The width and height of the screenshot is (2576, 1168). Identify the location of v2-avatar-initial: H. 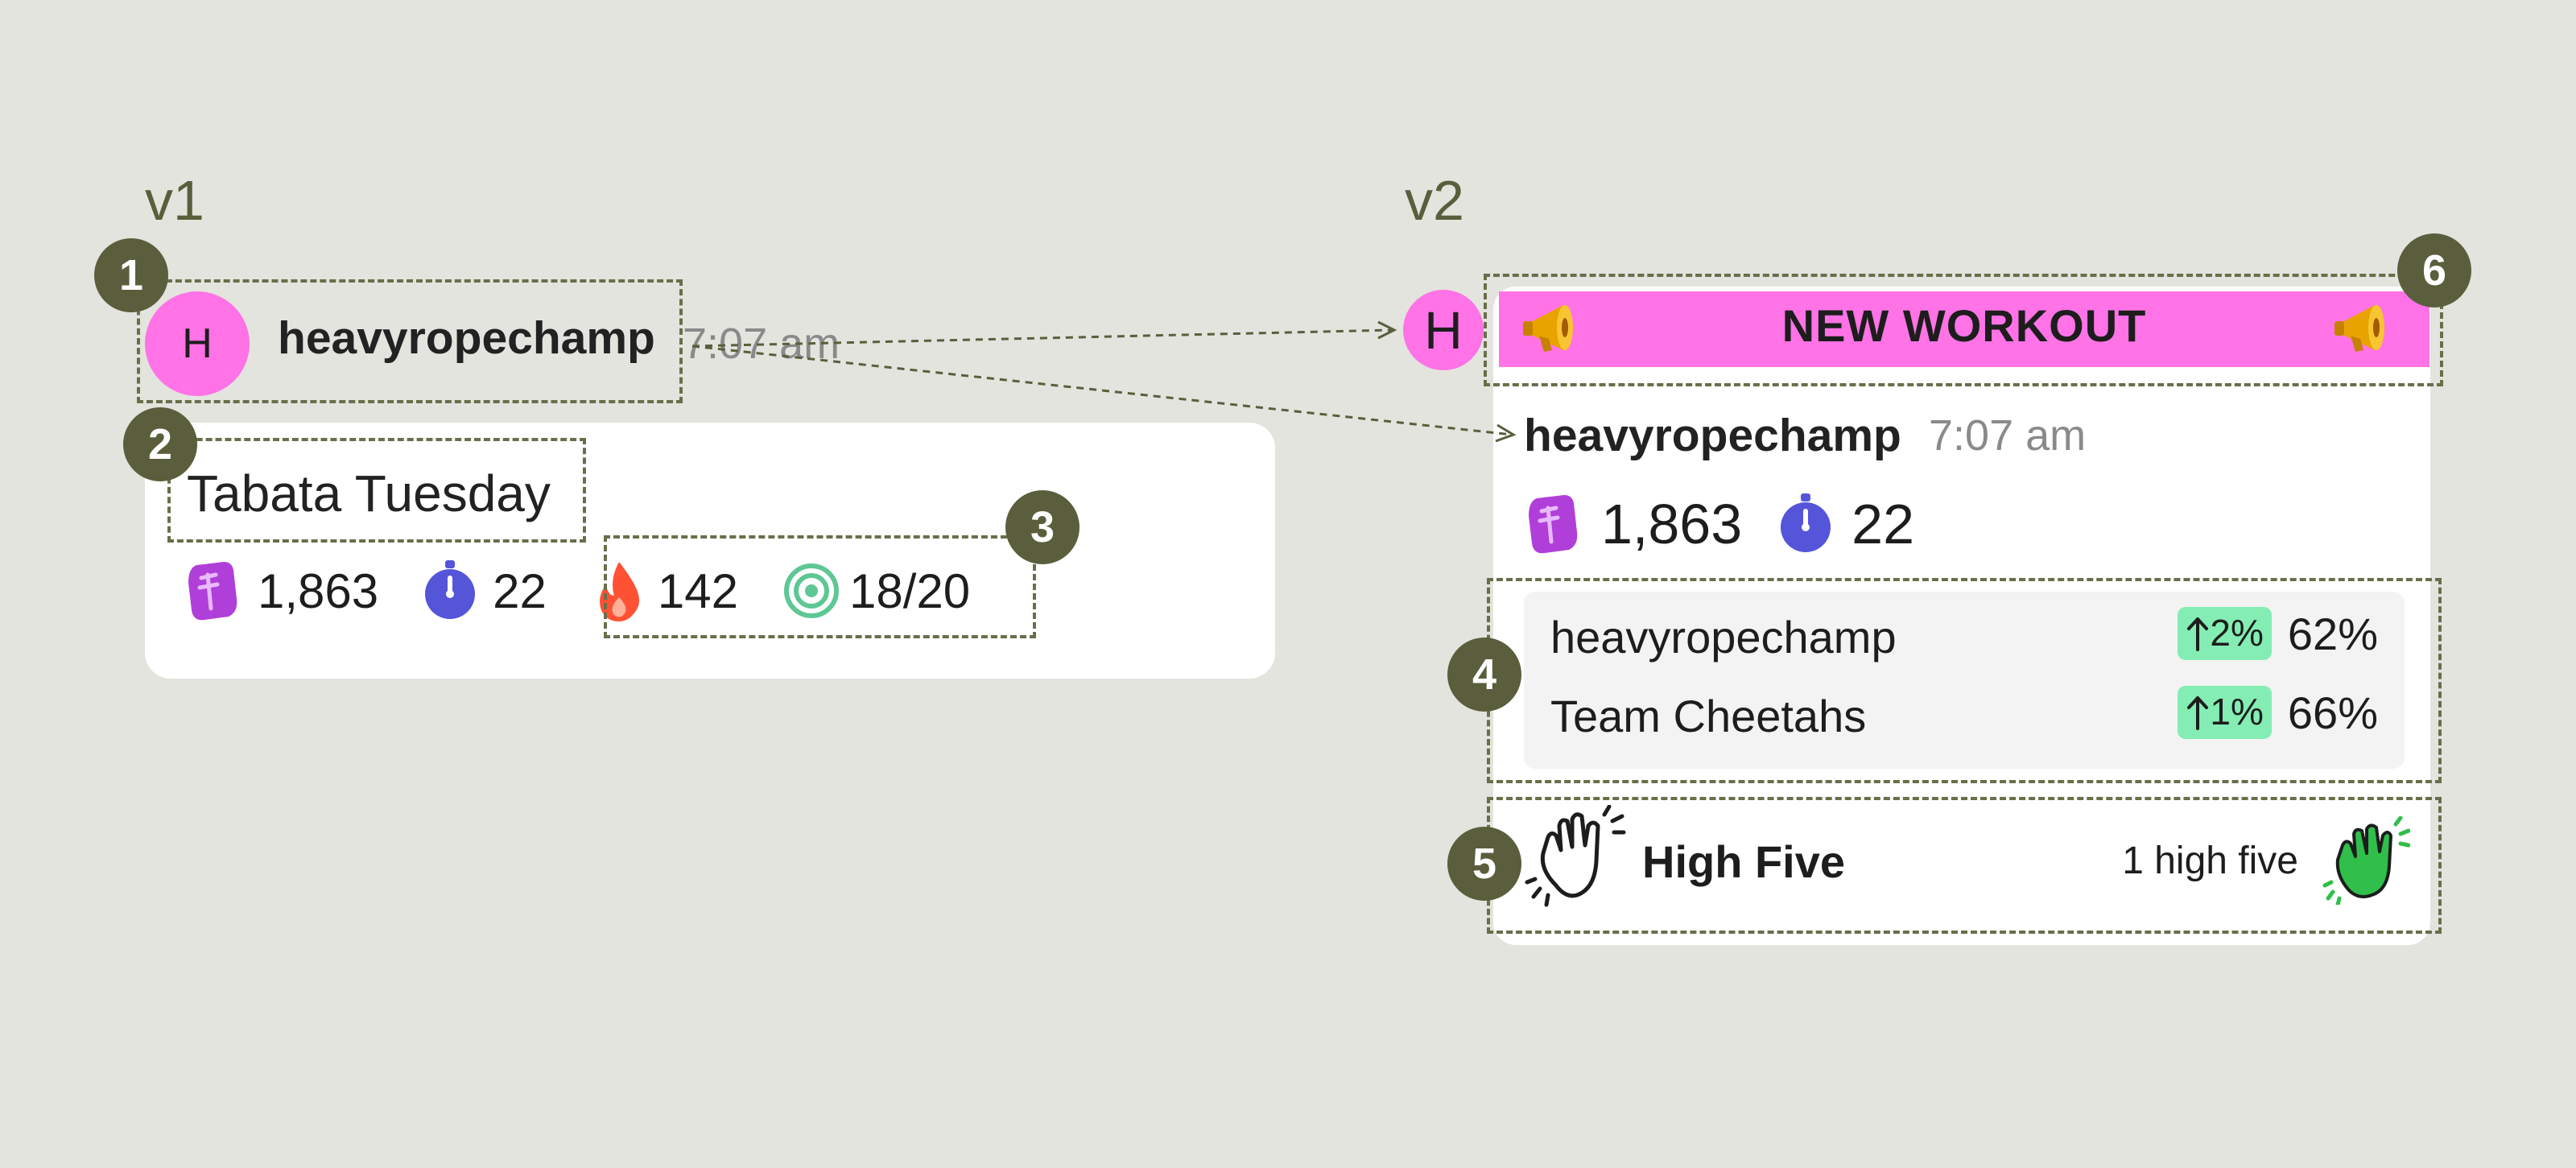
(1443, 330).